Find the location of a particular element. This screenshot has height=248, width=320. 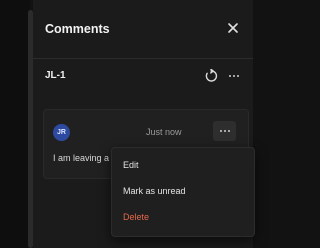

issue-id: JL-1 is located at coordinates (55, 75).